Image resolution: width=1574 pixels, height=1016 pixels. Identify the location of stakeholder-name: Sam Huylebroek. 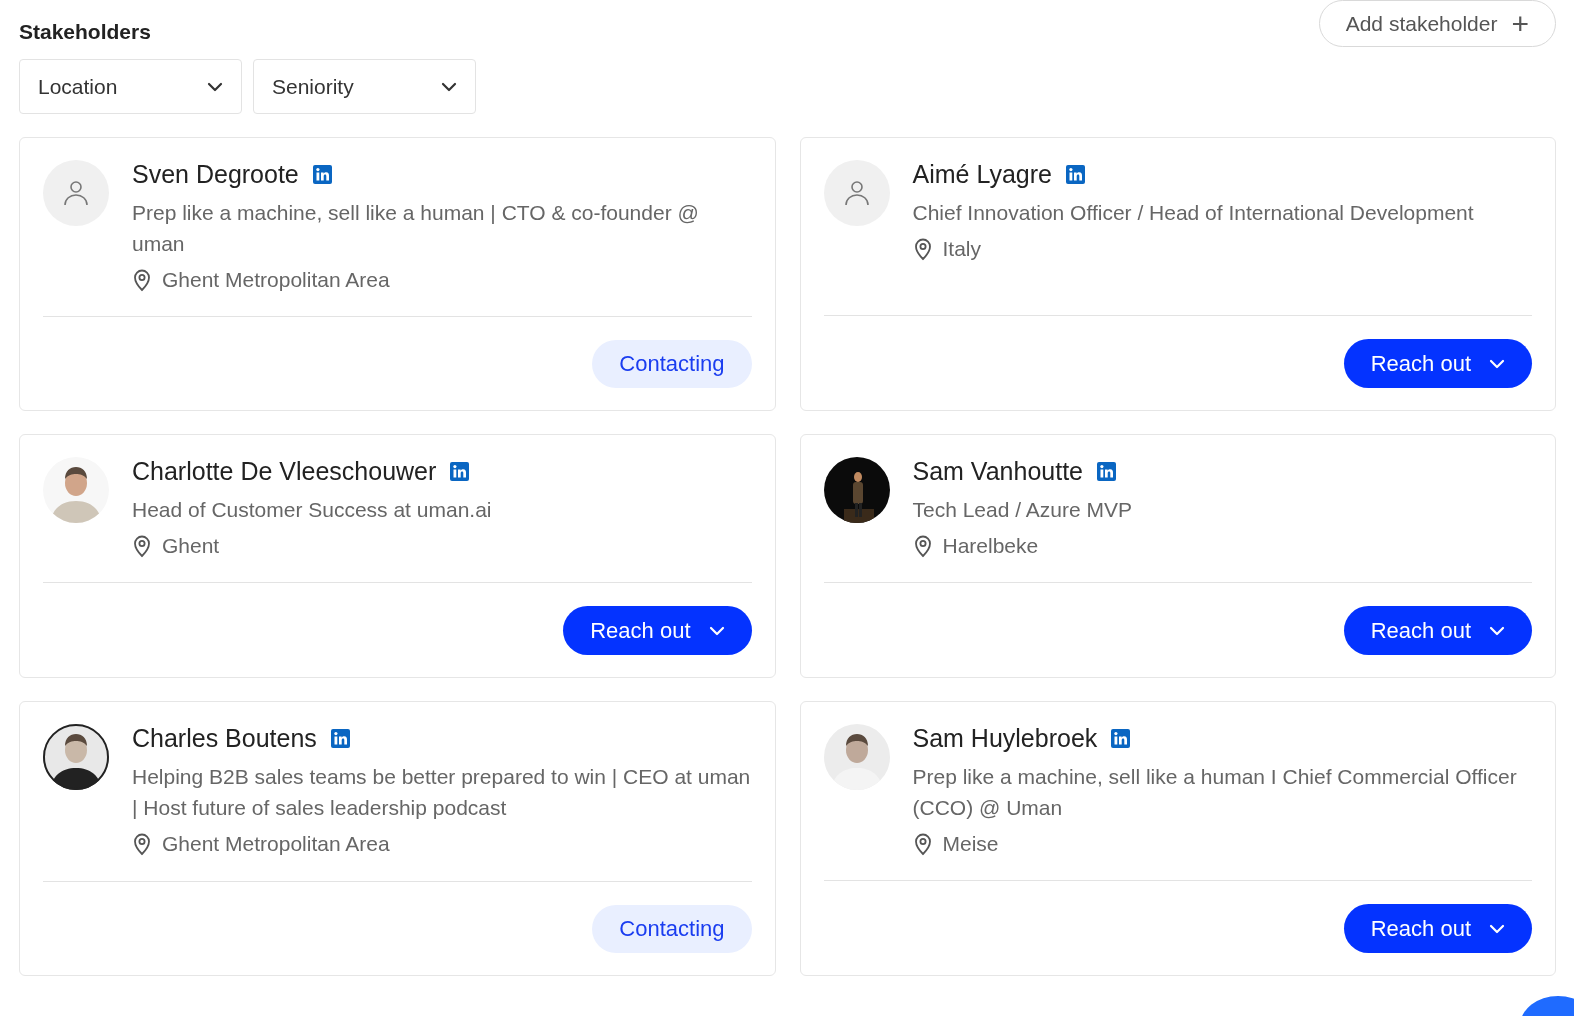
(1005, 738).